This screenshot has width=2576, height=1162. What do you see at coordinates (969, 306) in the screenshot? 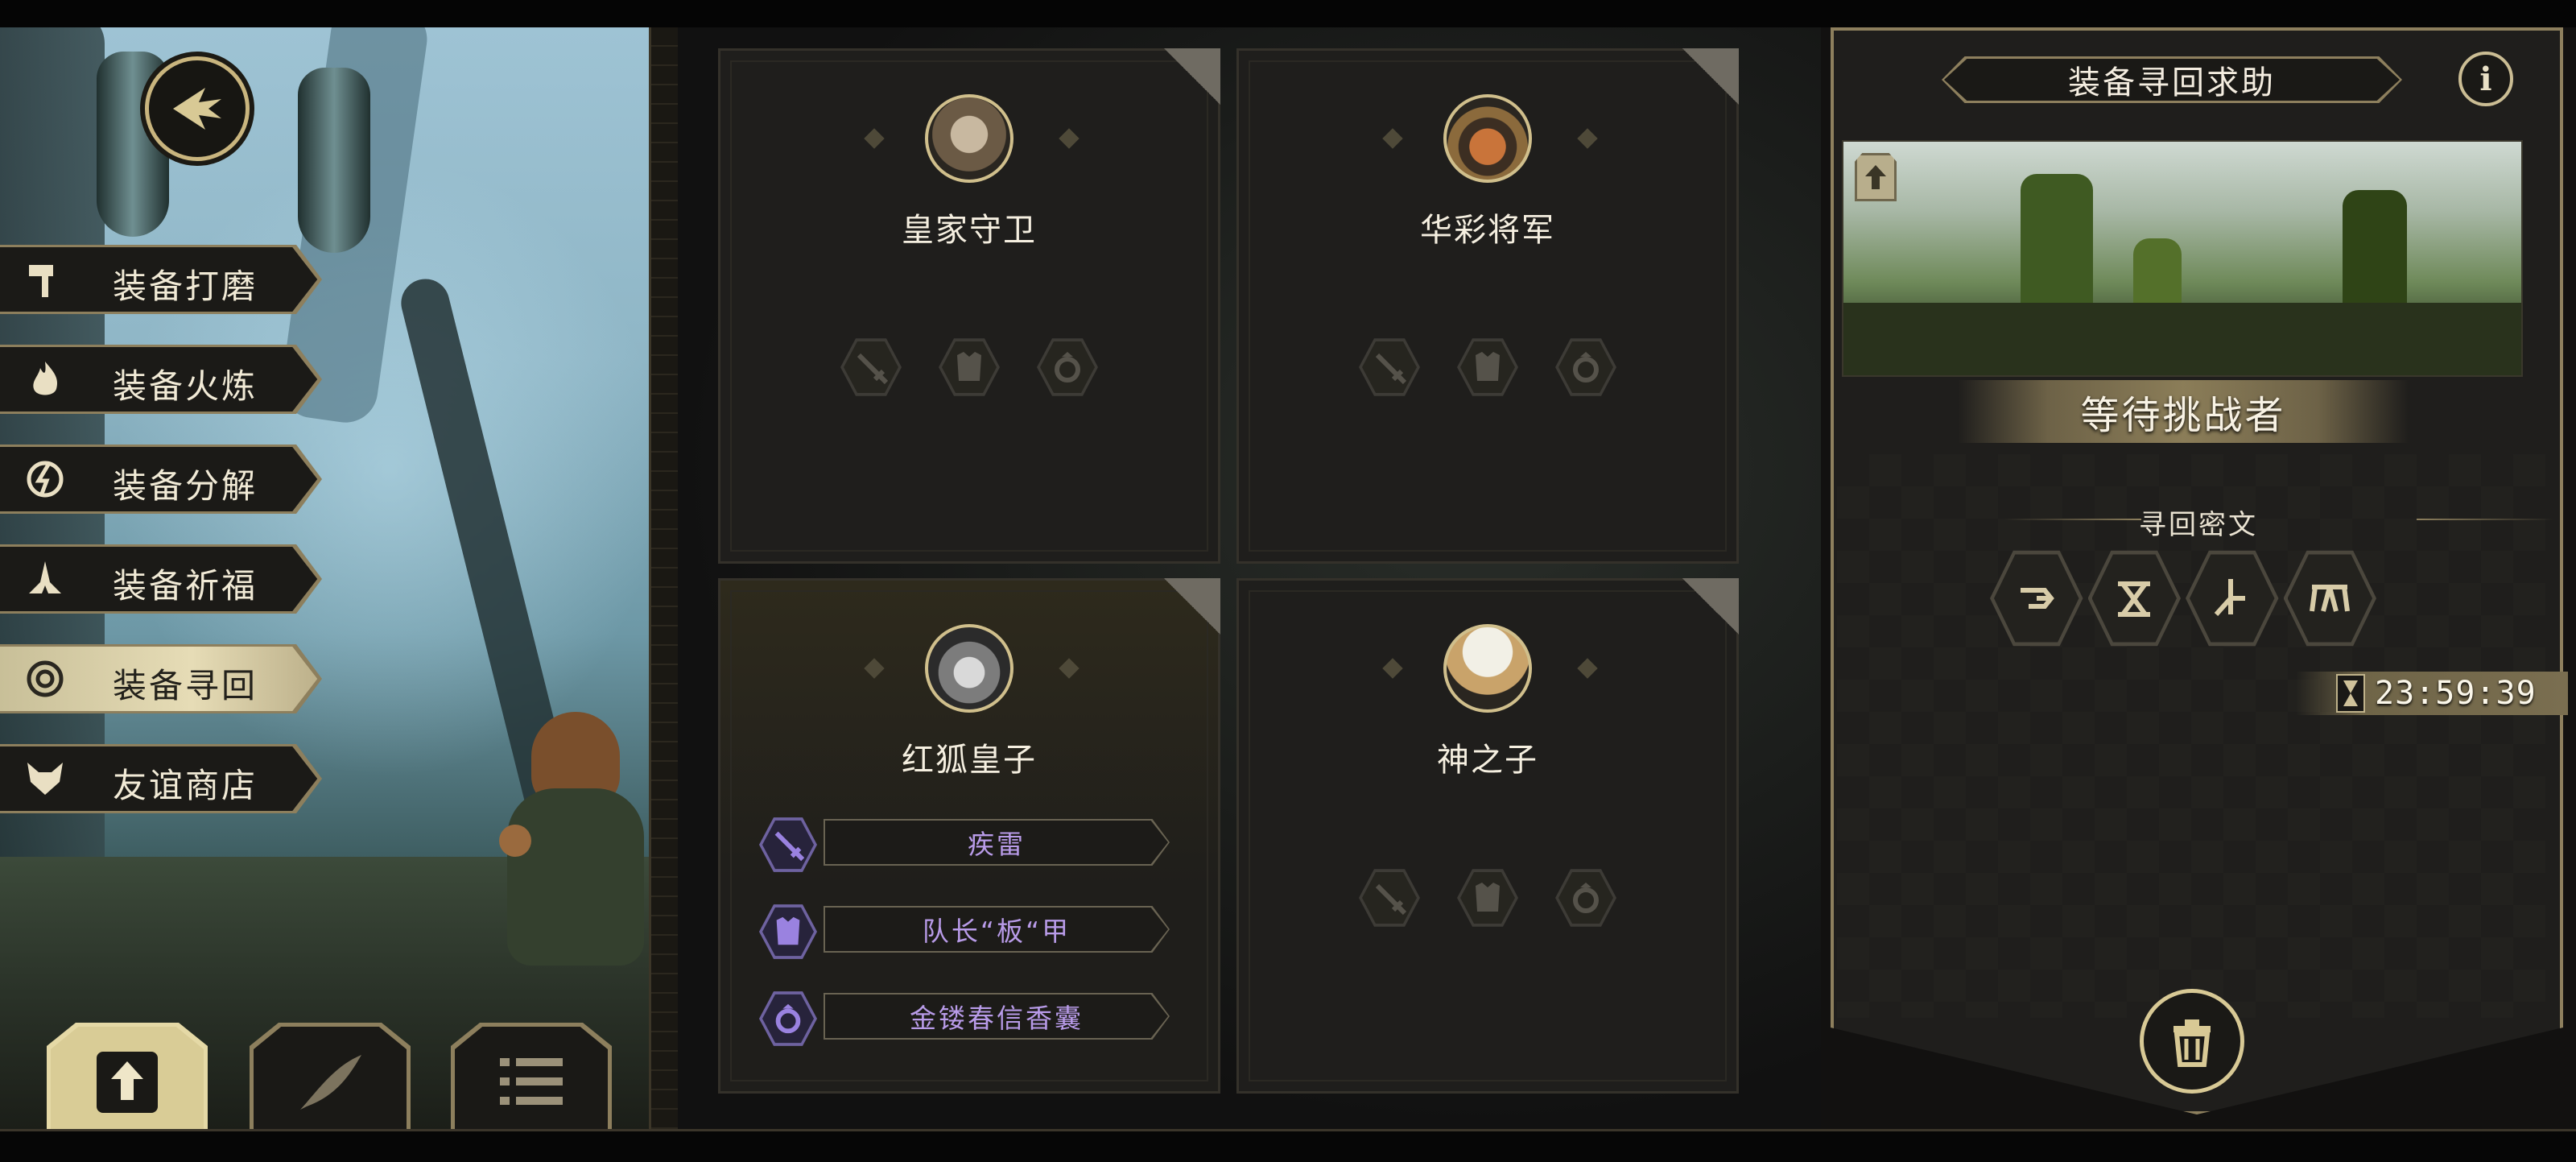
I see `hero-card-royal-guard: 皇家守卫` at bounding box center [969, 306].